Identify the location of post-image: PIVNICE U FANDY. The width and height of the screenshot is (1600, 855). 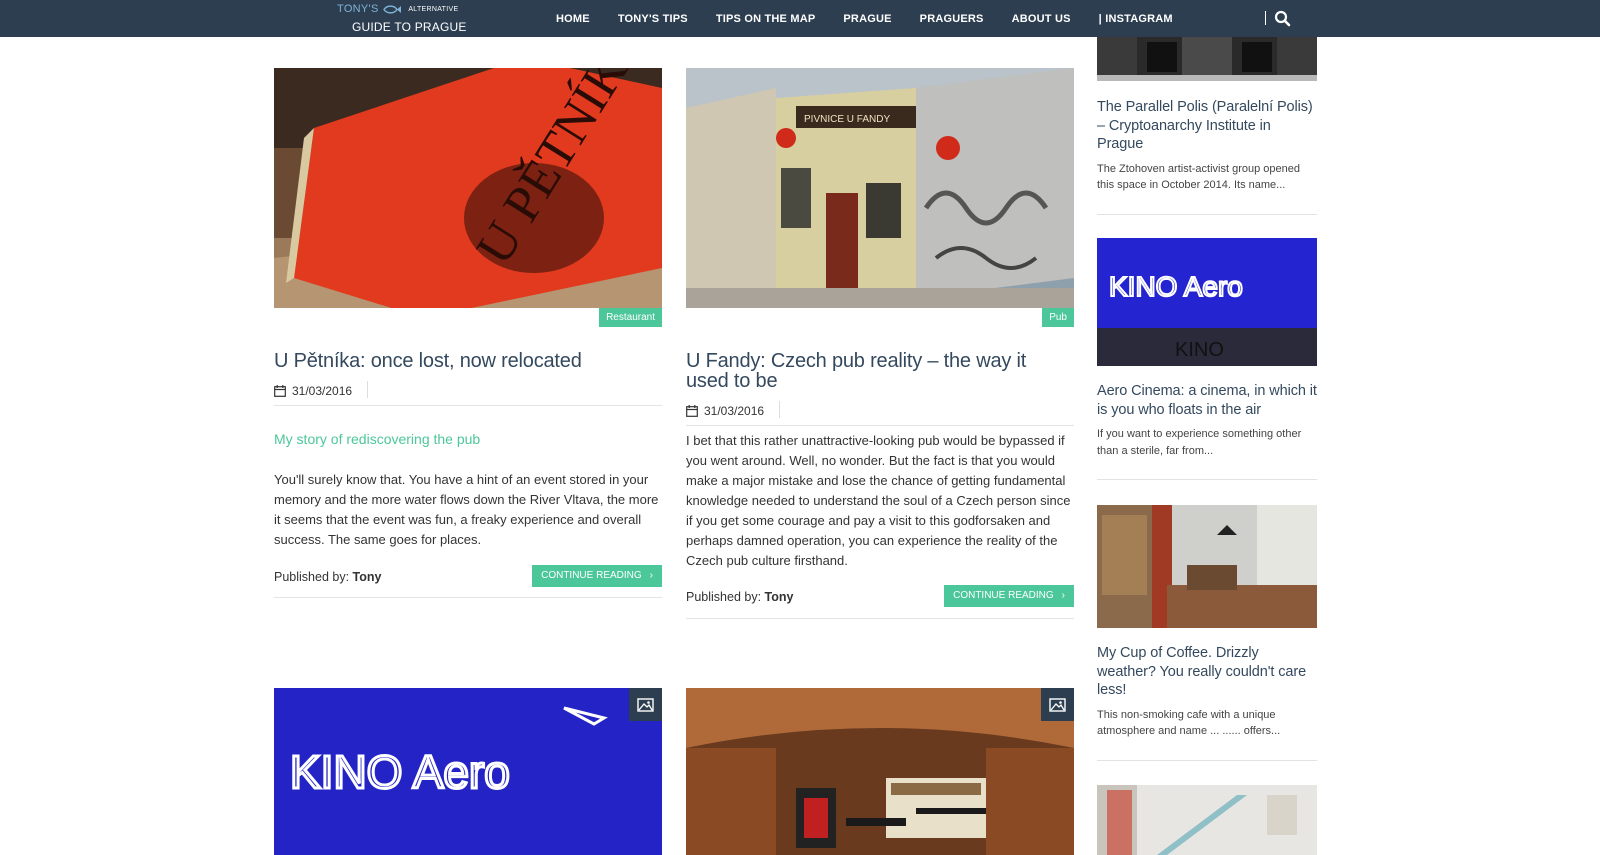
(880, 188).